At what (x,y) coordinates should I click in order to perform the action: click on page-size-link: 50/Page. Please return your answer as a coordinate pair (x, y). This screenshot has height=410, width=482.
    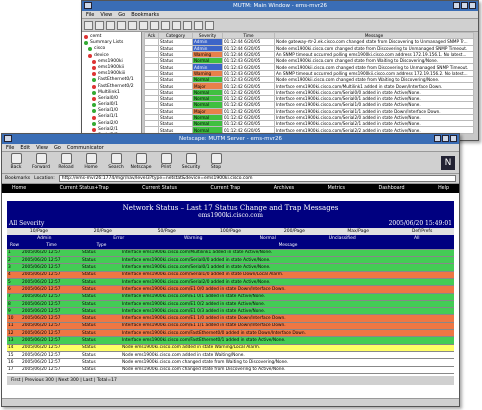
    Looking at the image, I should click on (167, 231).